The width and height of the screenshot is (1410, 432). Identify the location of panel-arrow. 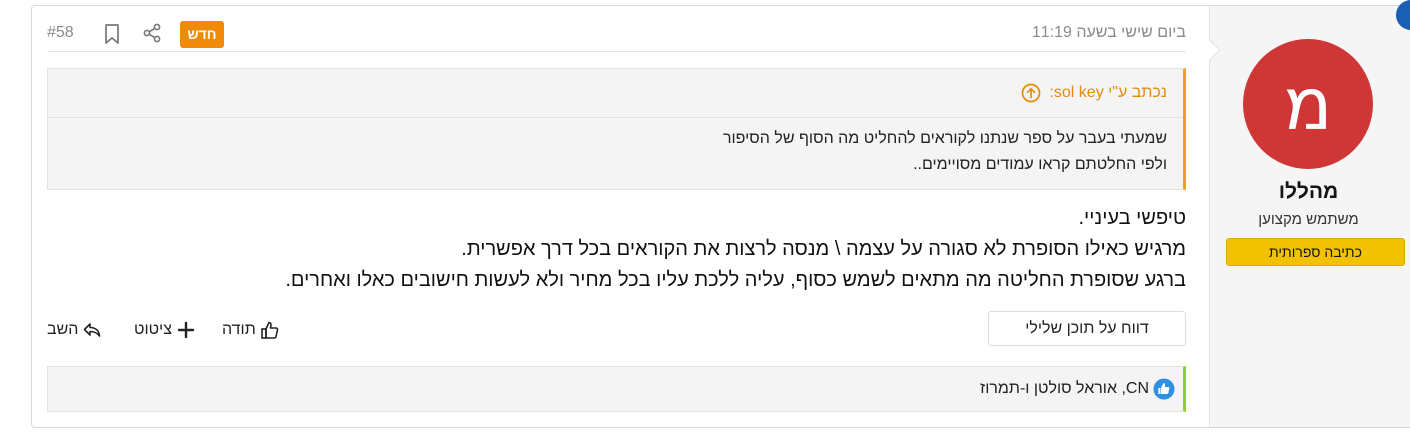
(1209, 50).